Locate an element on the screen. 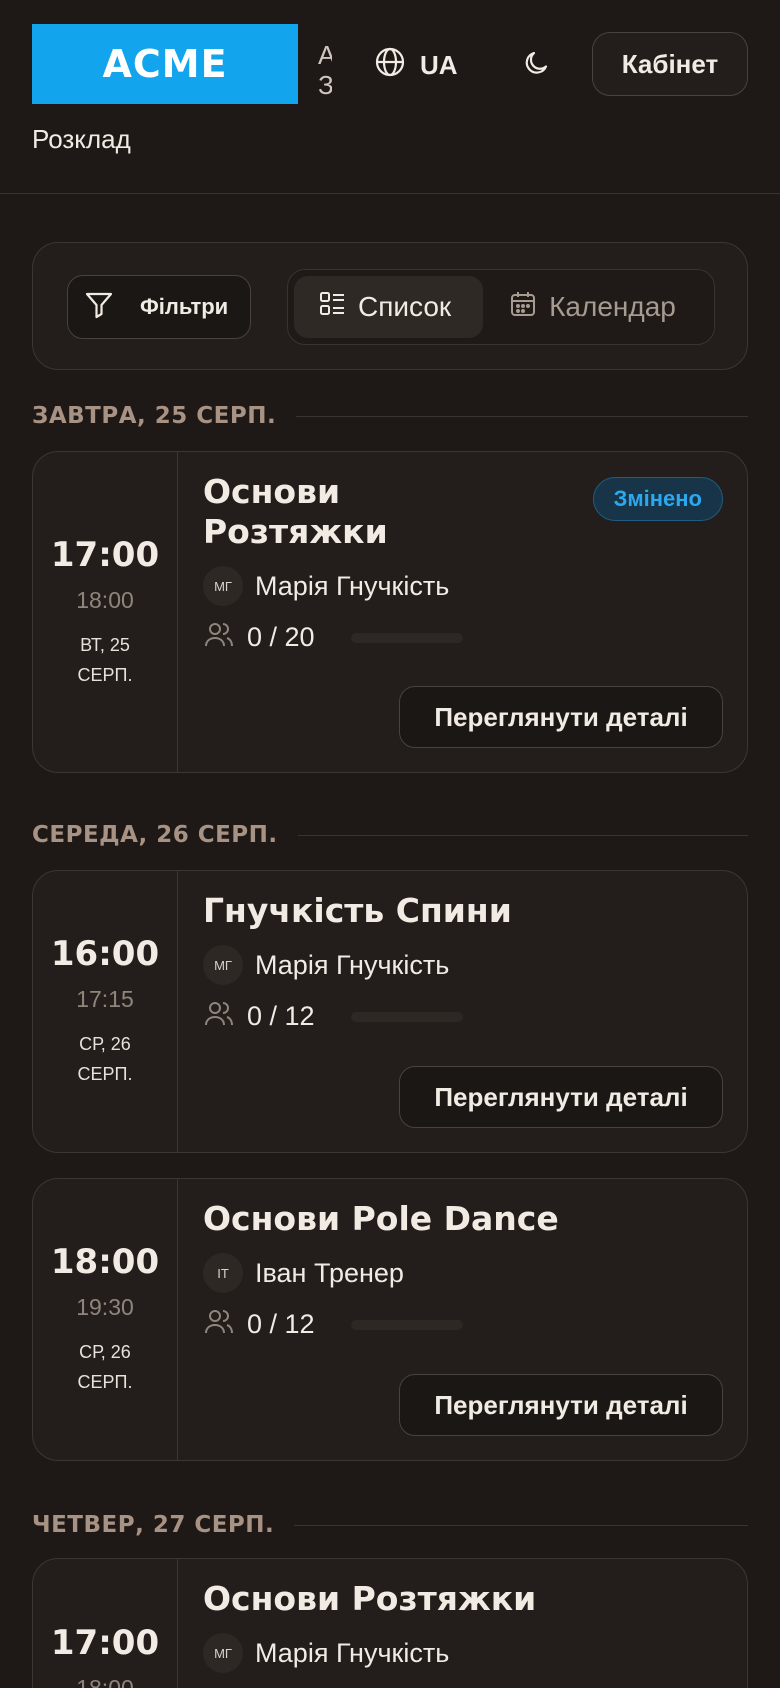  time-column: 17:00 18:00 is located at coordinates (105, 1623).